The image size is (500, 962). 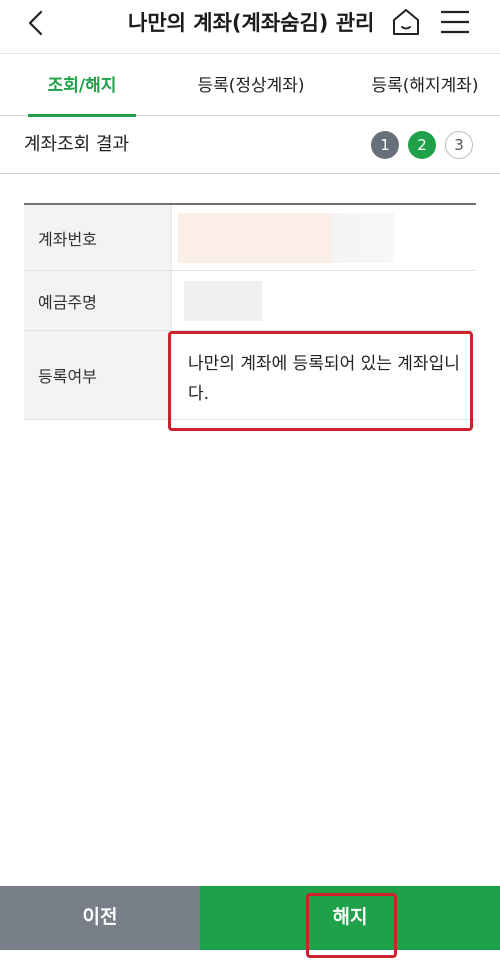 What do you see at coordinates (324, 379) in the screenshot?
I see `registration-status-value: 나만의 계좌에 등록되어 있는 계좌입니다.` at bounding box center [324, 379].